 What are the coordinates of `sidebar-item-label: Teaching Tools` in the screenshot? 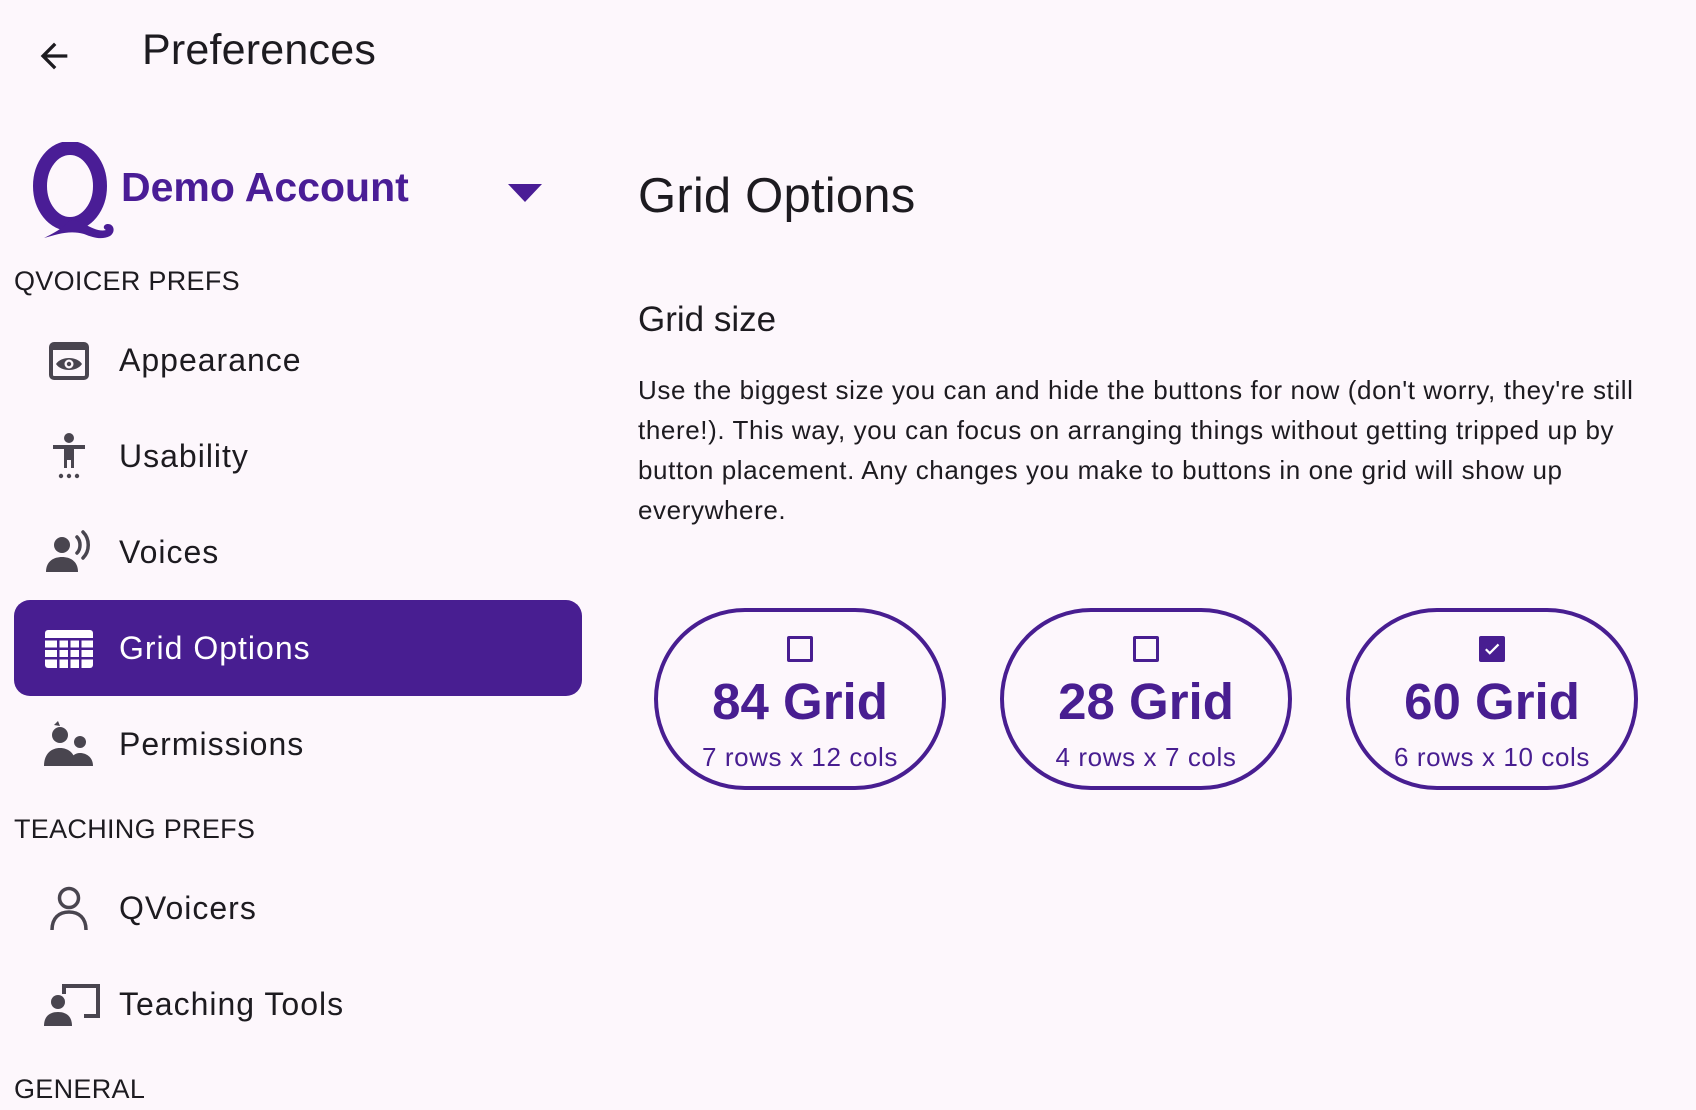 It's located at (232, 1004).